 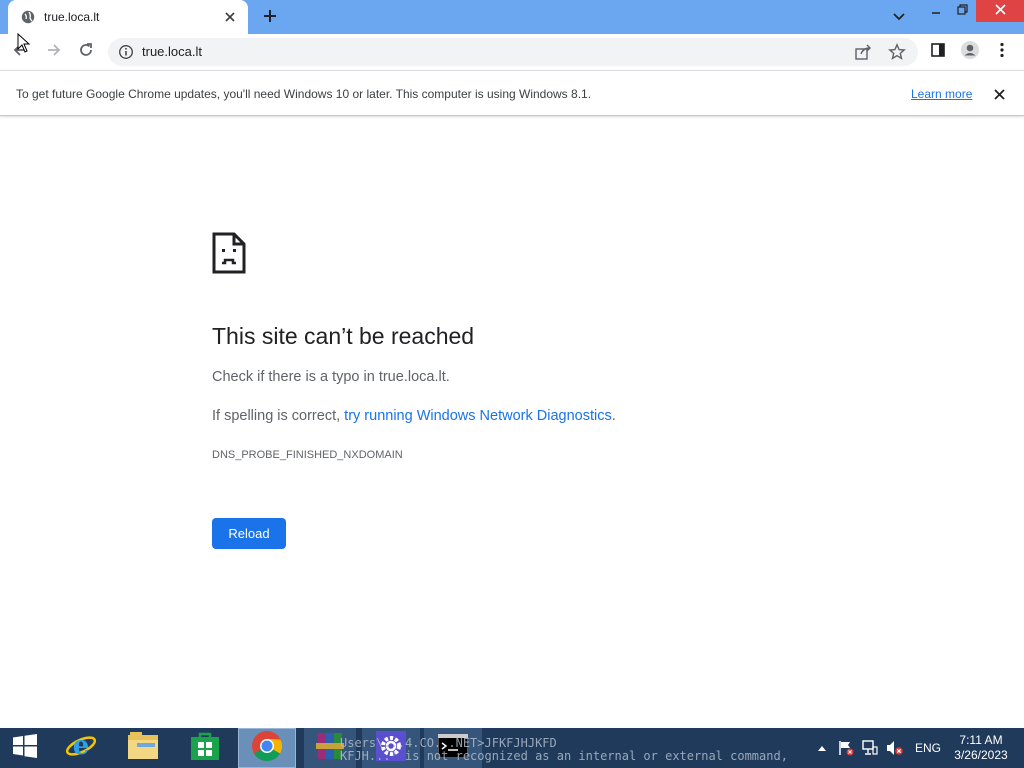 I want to click on share-icon, so click(x=863, y=52).